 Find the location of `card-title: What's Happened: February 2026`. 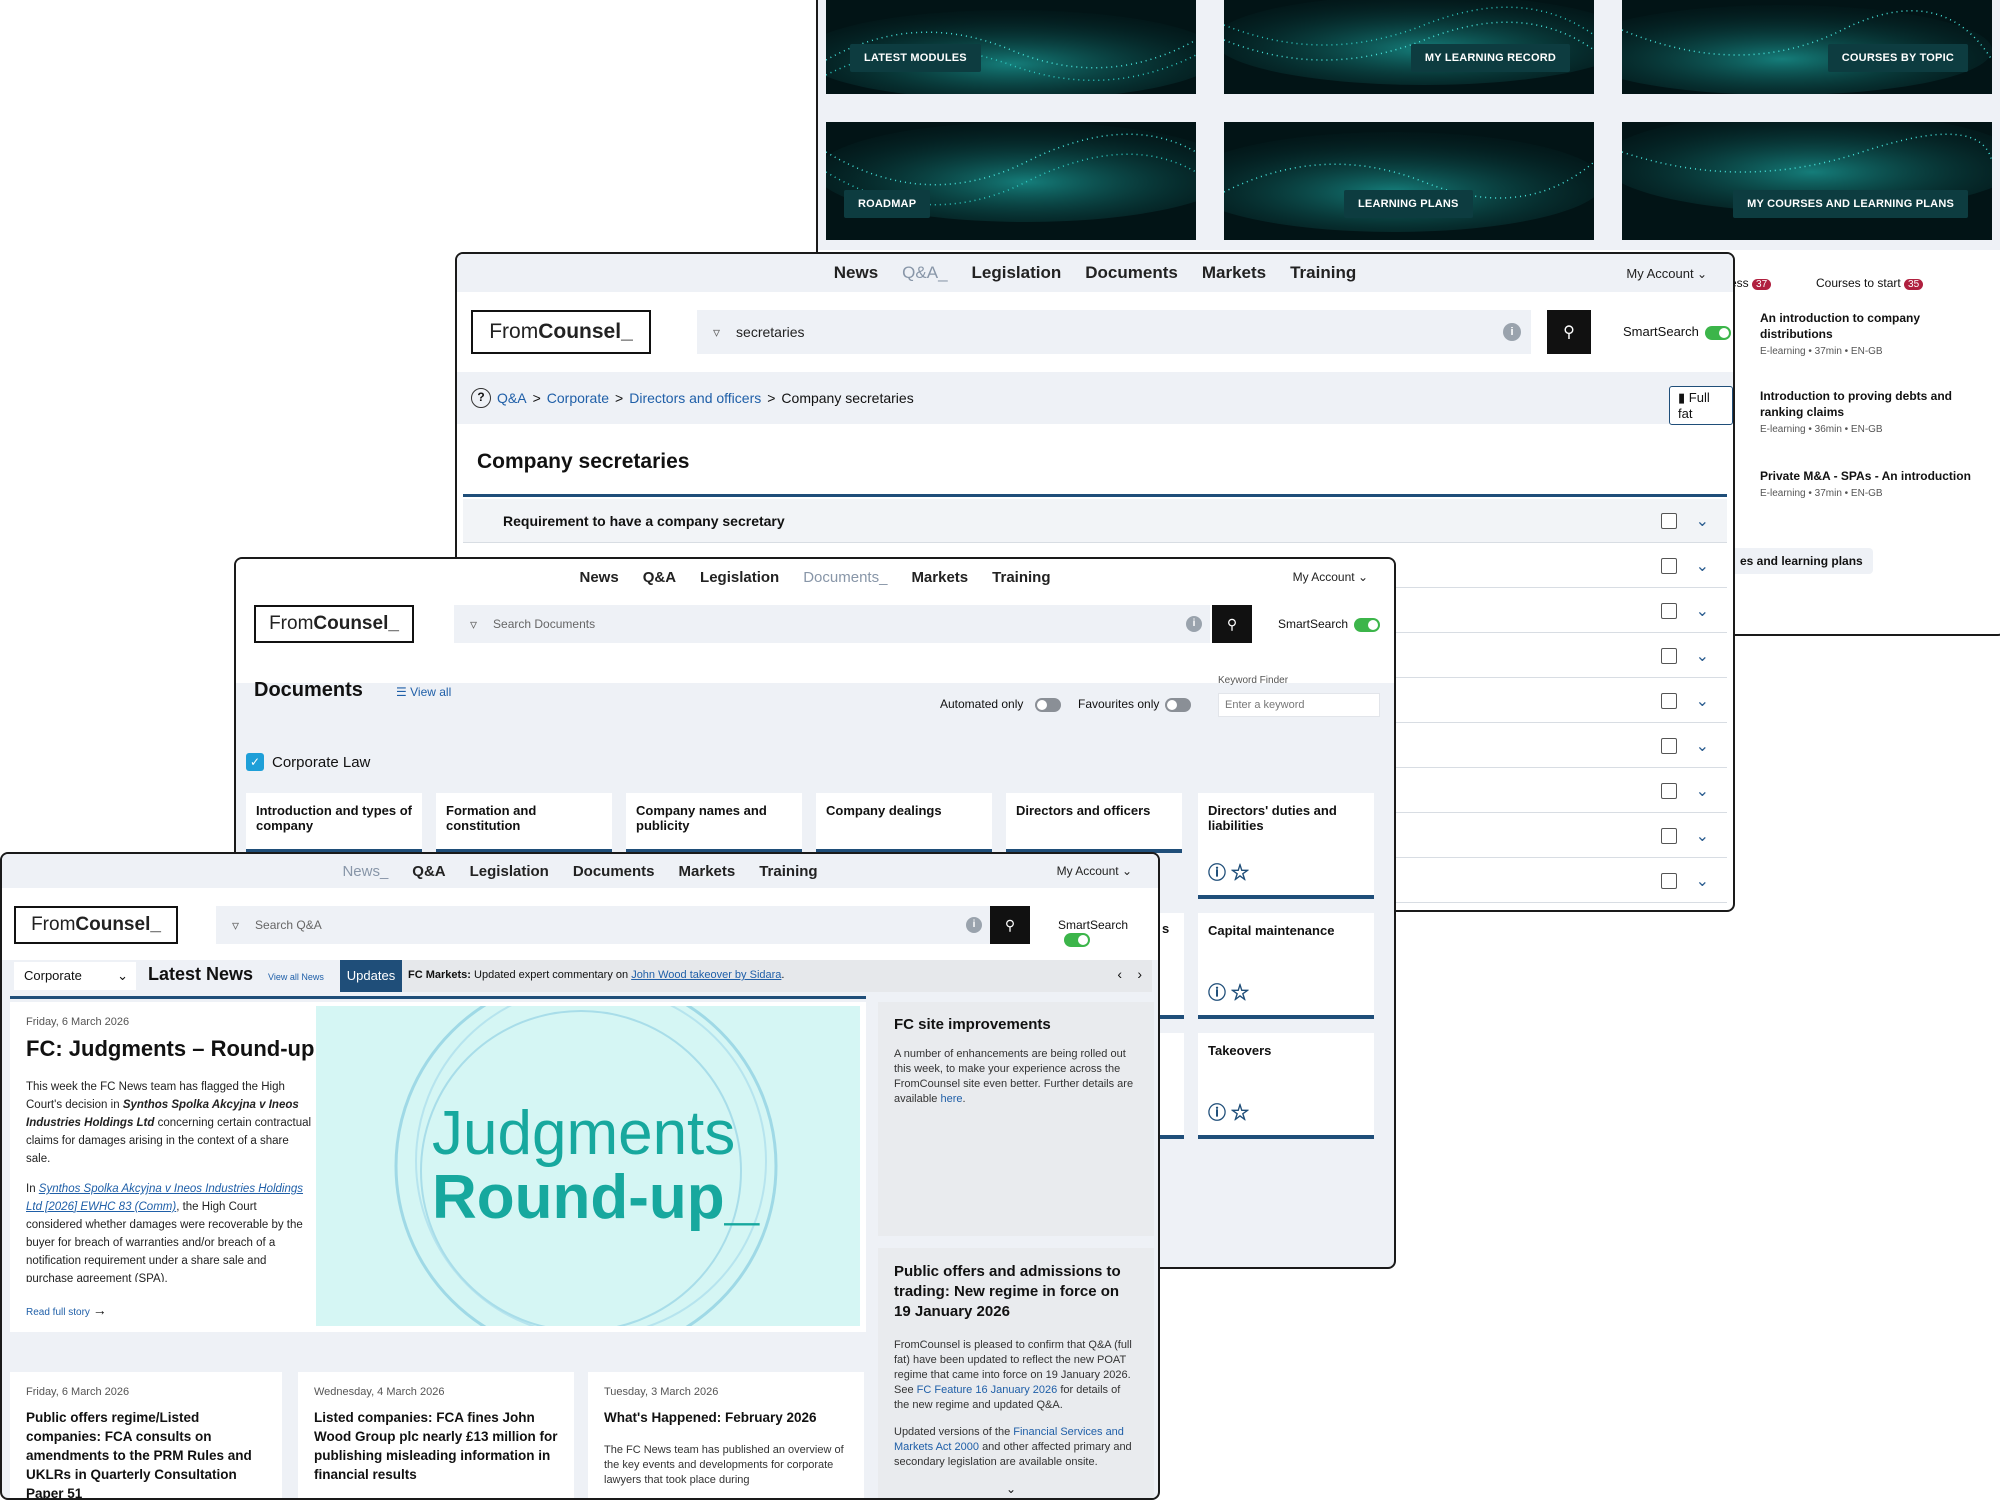

card-title: What's Happened: February 2026 is located at coordinates (726, 1417).